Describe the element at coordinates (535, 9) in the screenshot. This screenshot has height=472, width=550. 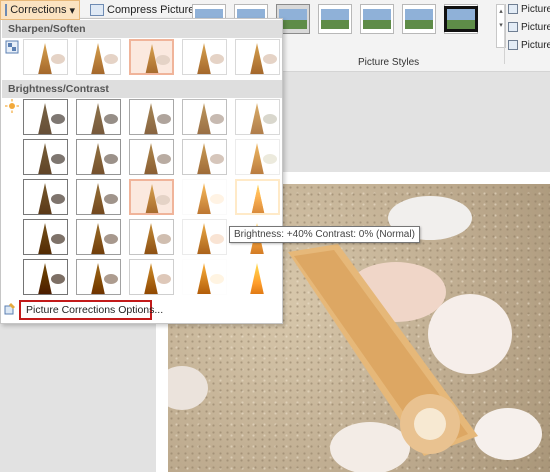
I see `picture-border-label: Picture` at that location.